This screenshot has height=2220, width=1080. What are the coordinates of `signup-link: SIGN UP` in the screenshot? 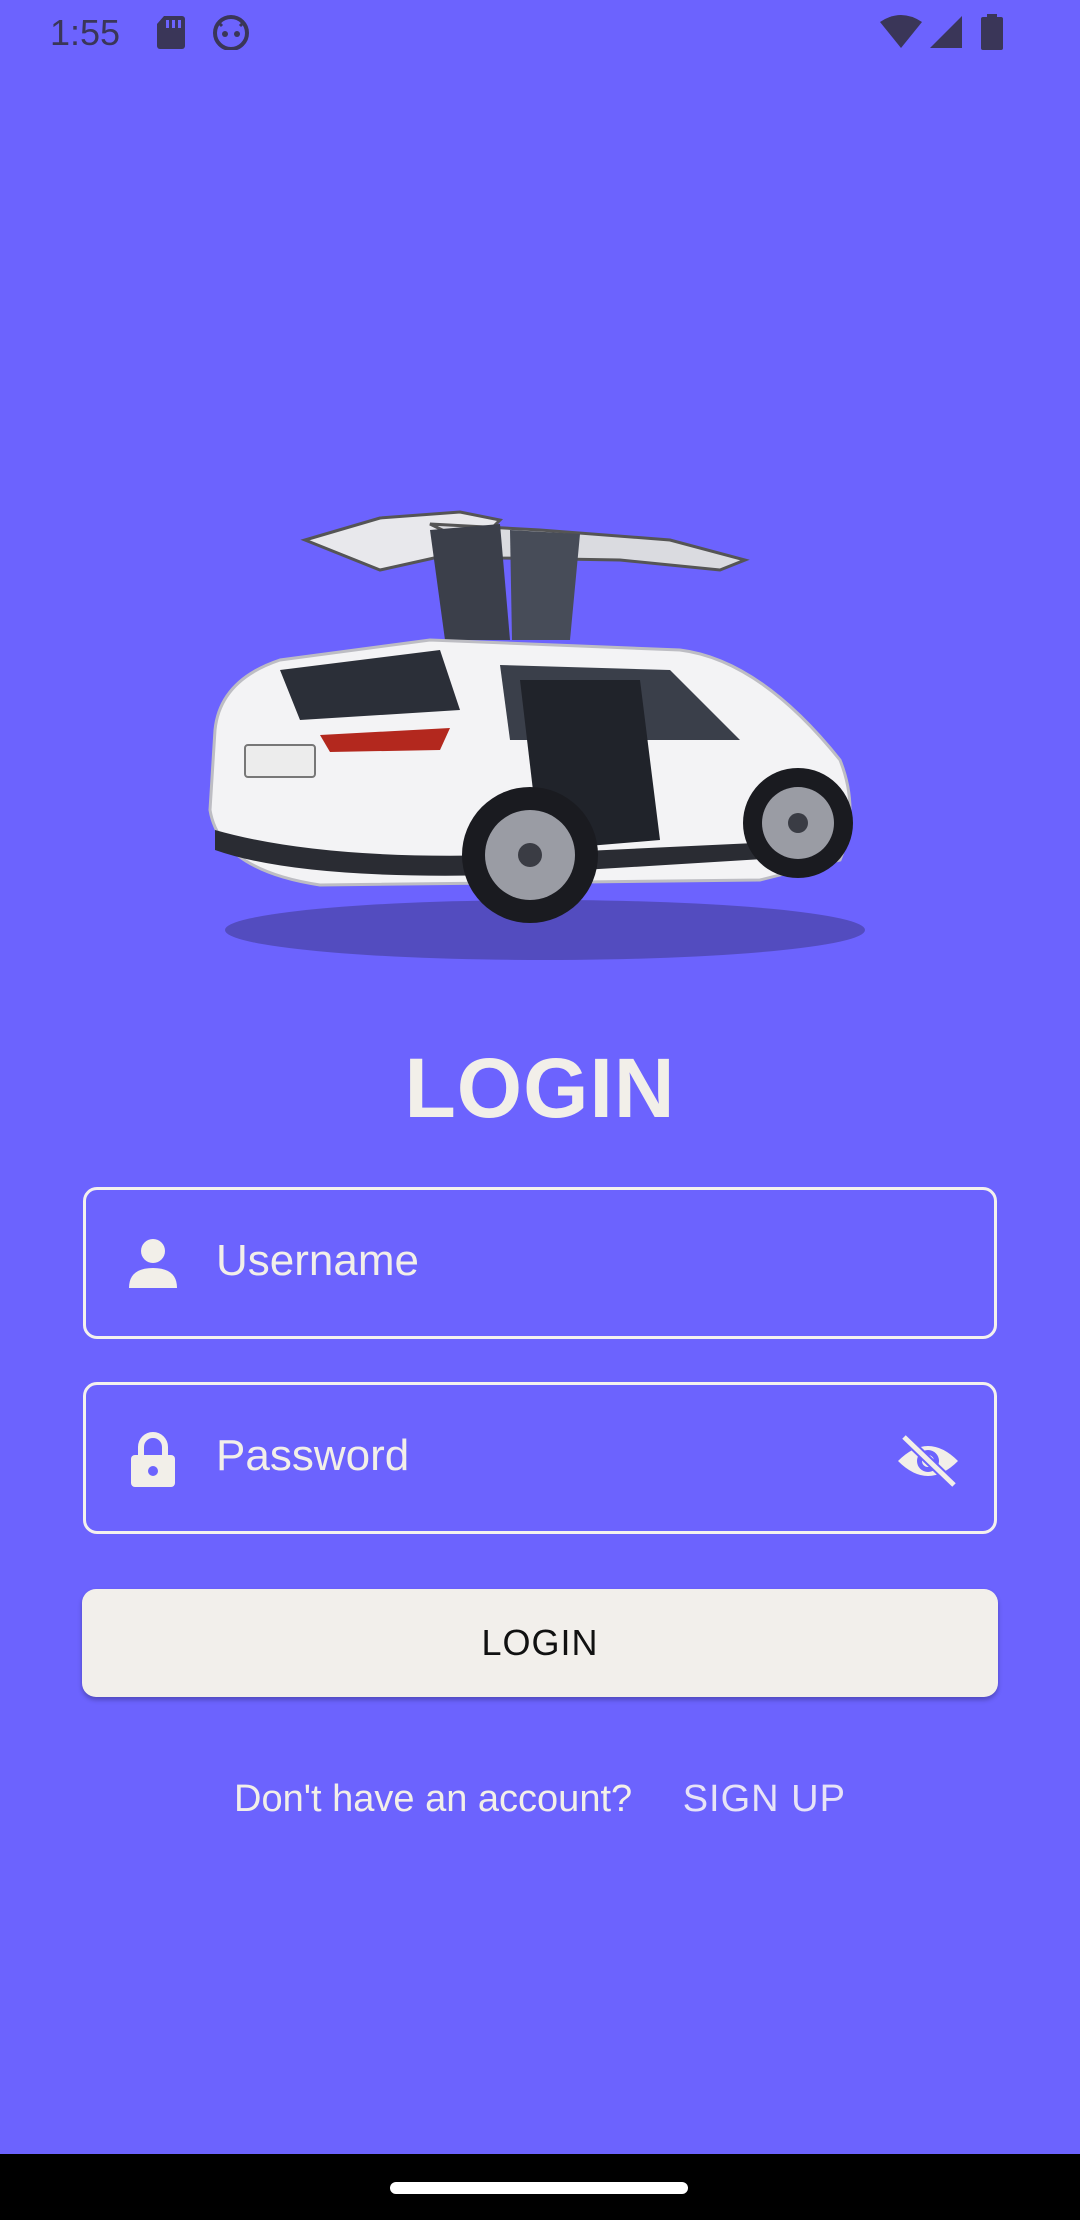 It's located at (764, 1799).